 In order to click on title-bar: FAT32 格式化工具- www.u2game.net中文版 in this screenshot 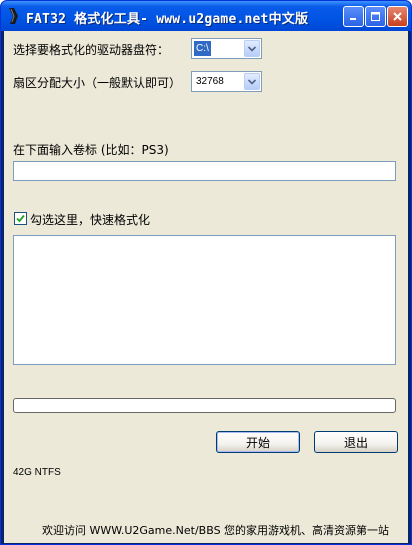, I will do `click(206, 16)`.